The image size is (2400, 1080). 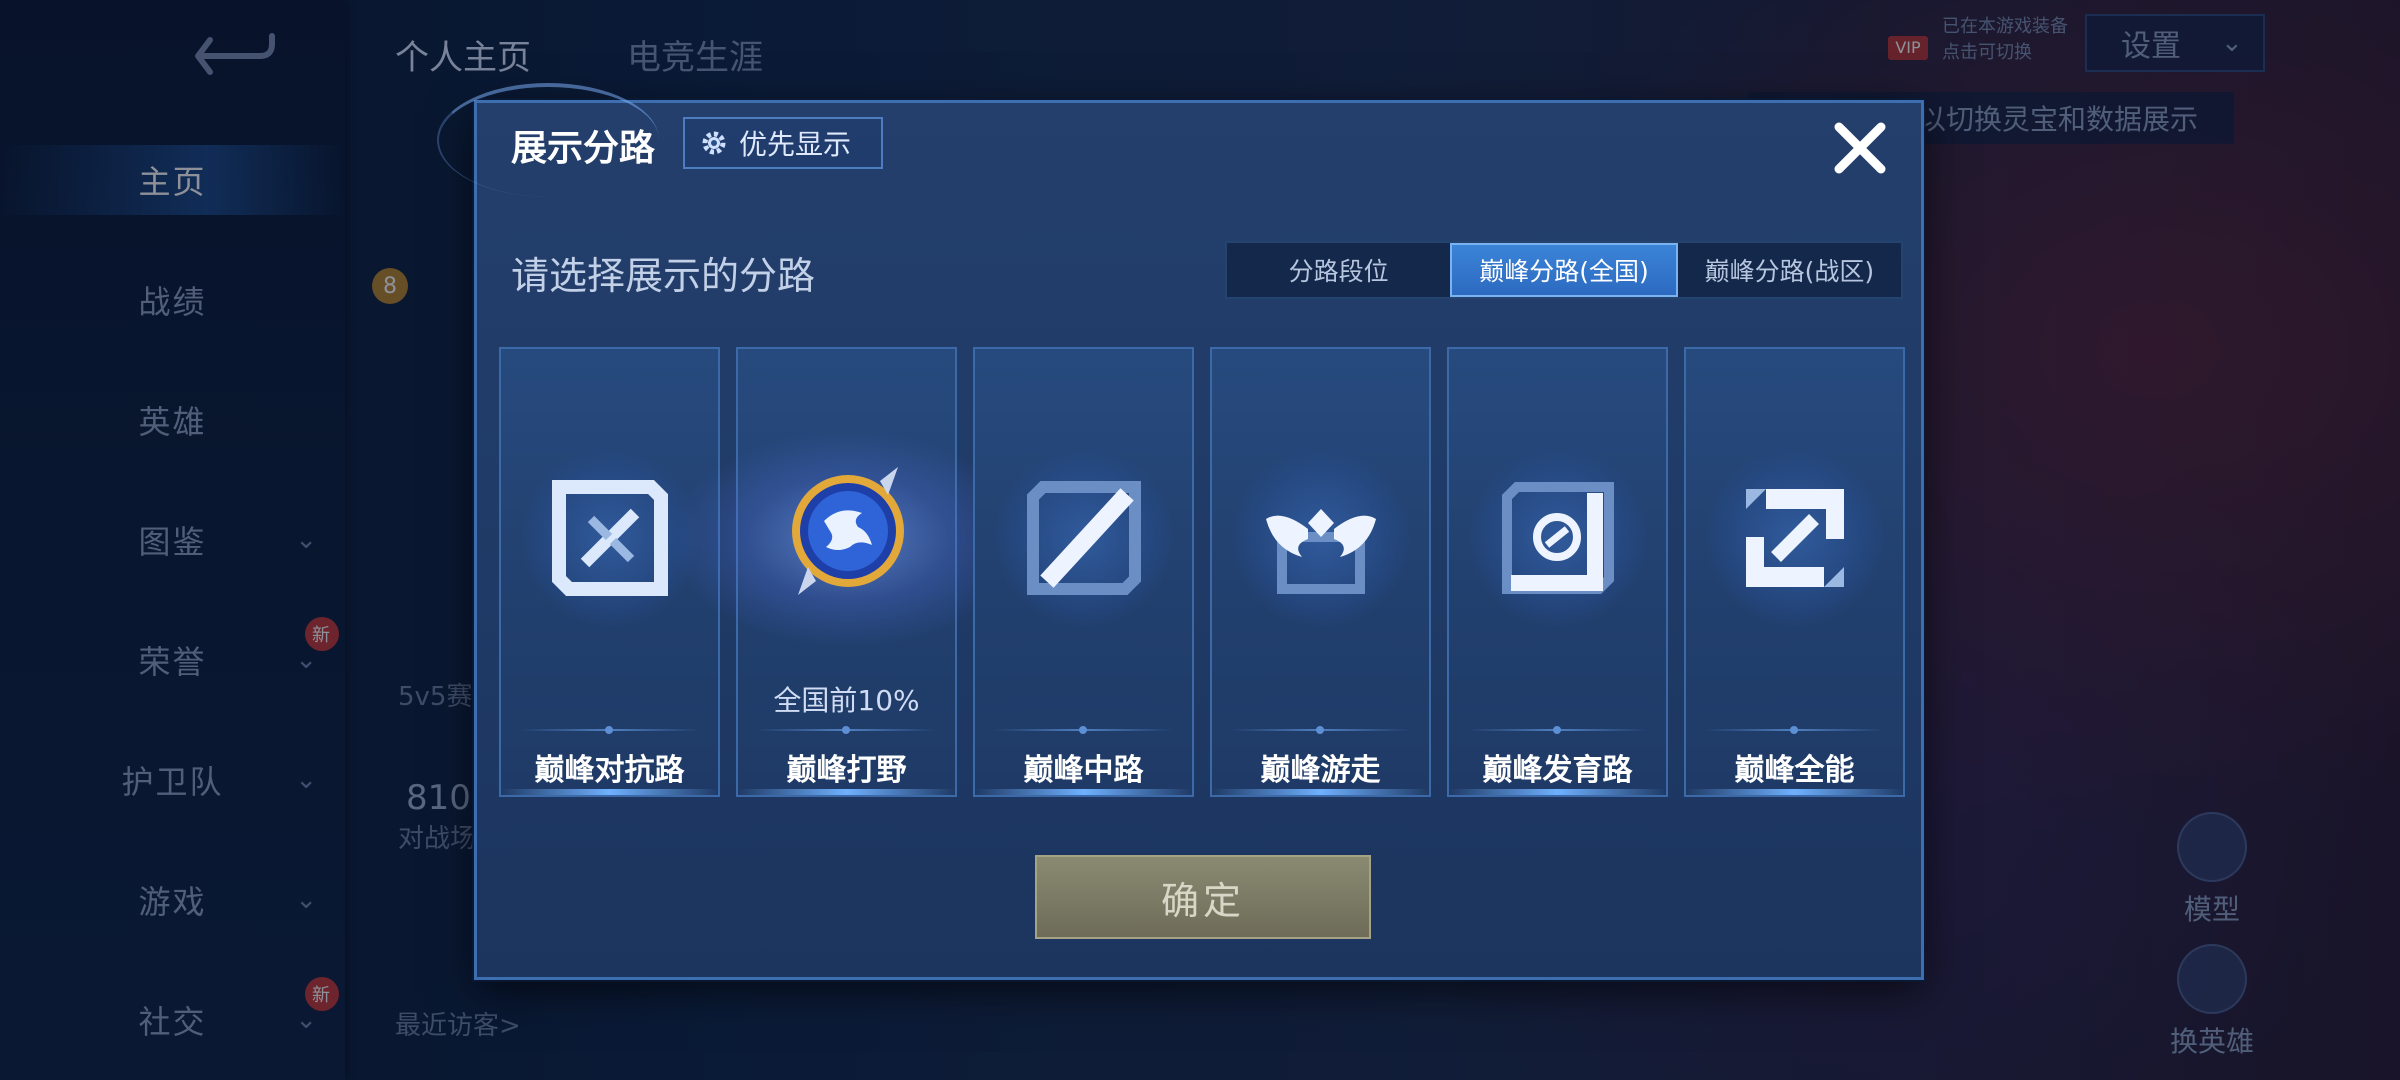 I want to click on priority-display-button: 优先显示, so click(x=783, y=143).